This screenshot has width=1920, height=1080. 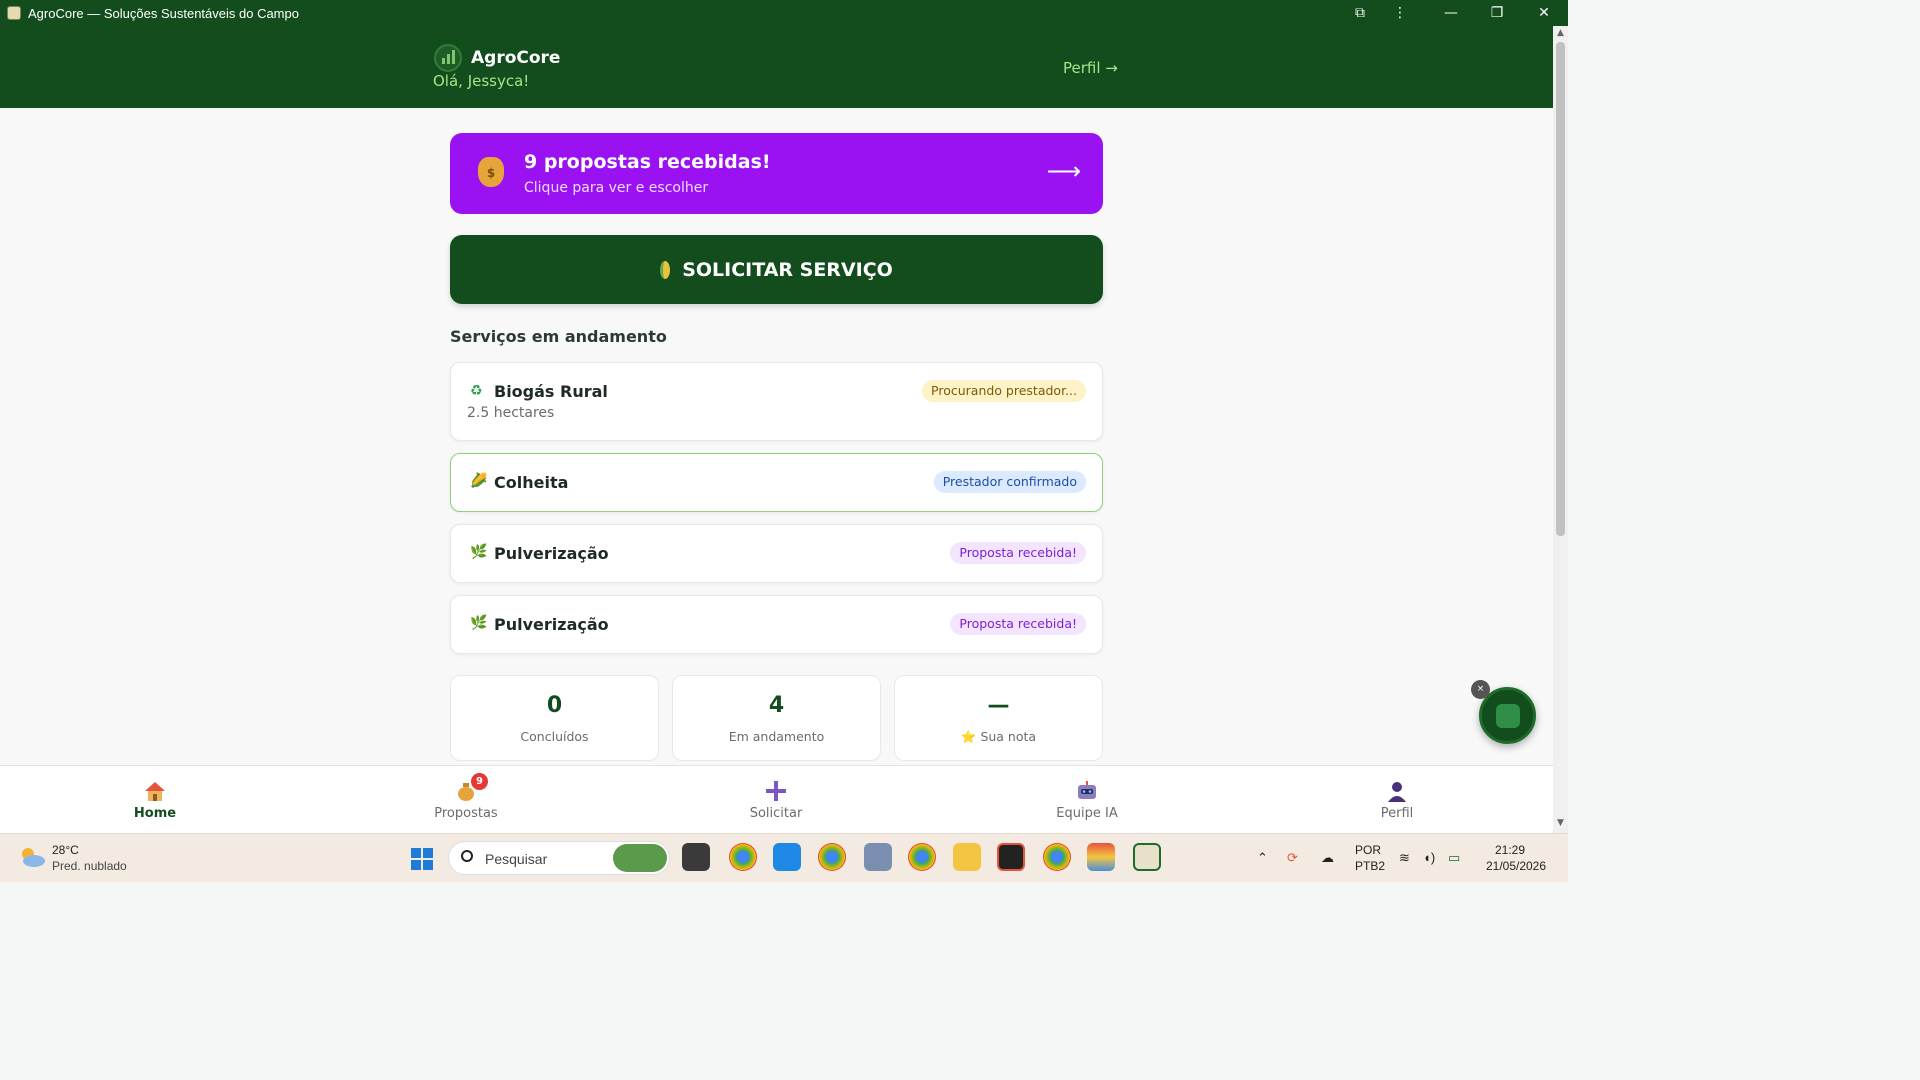 I want to click on wifi-icon: ≋, so click(x=1404, y=858).